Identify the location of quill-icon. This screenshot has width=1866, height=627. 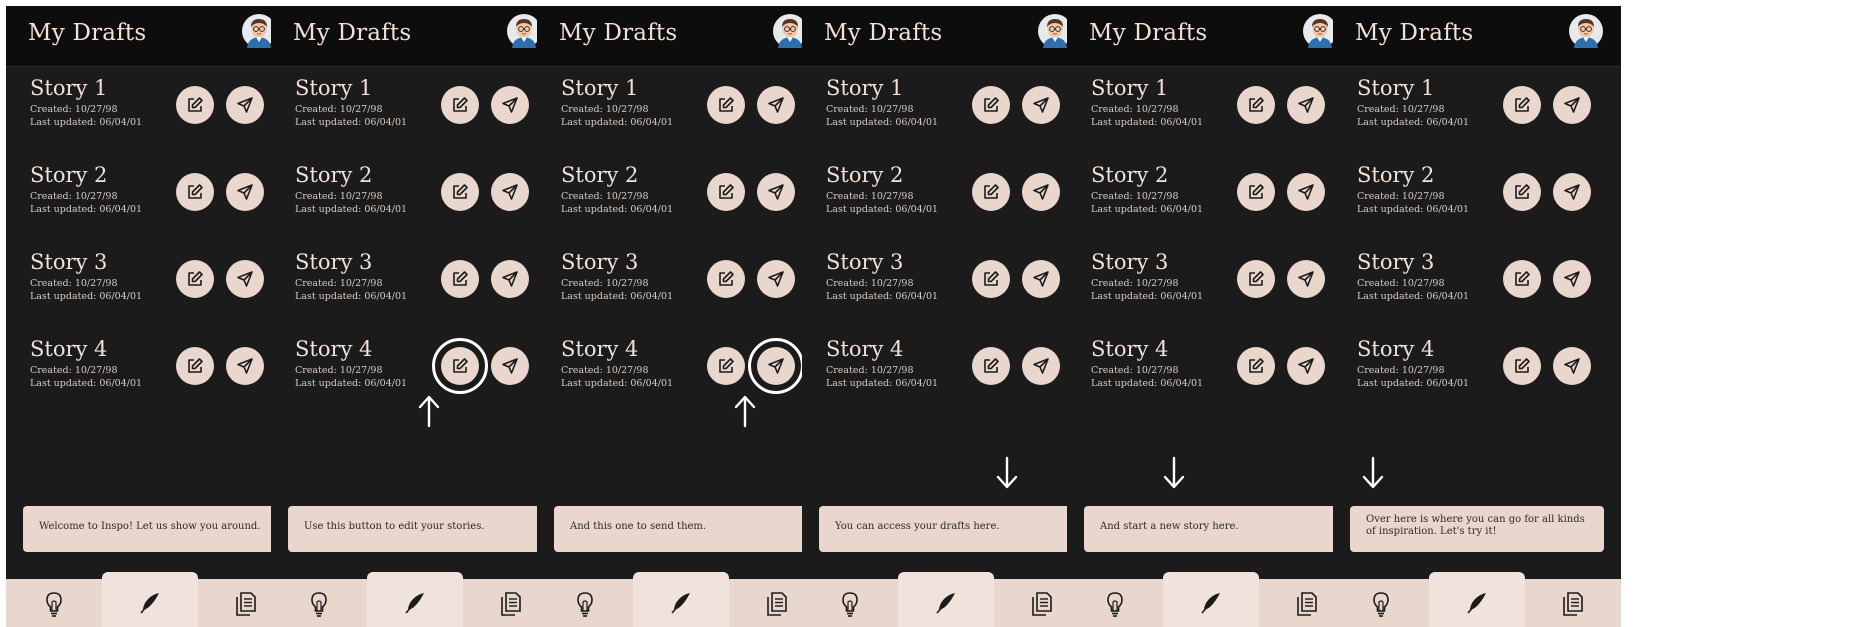
(945, 603).